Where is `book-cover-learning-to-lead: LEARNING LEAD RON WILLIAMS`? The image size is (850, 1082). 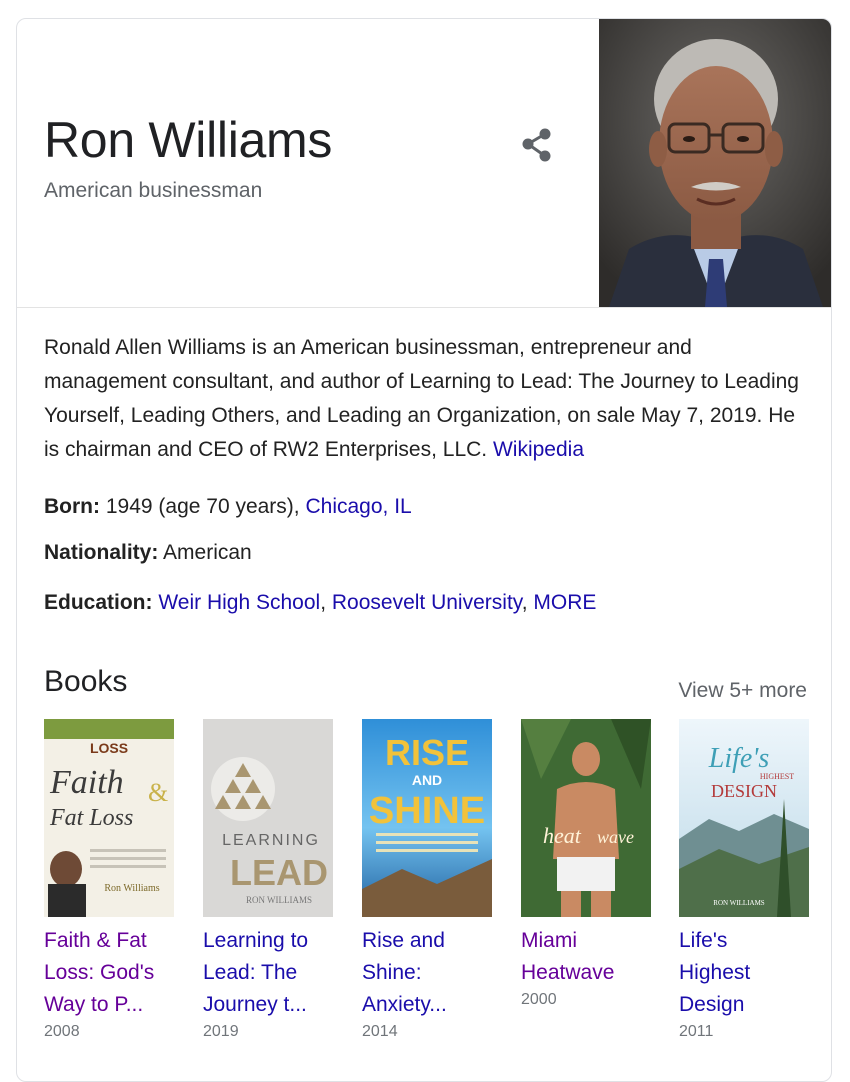
book-cover-learning-to-lead: LEARNING LEAD RON WILLIAMS is located at coordinates (268, 818).